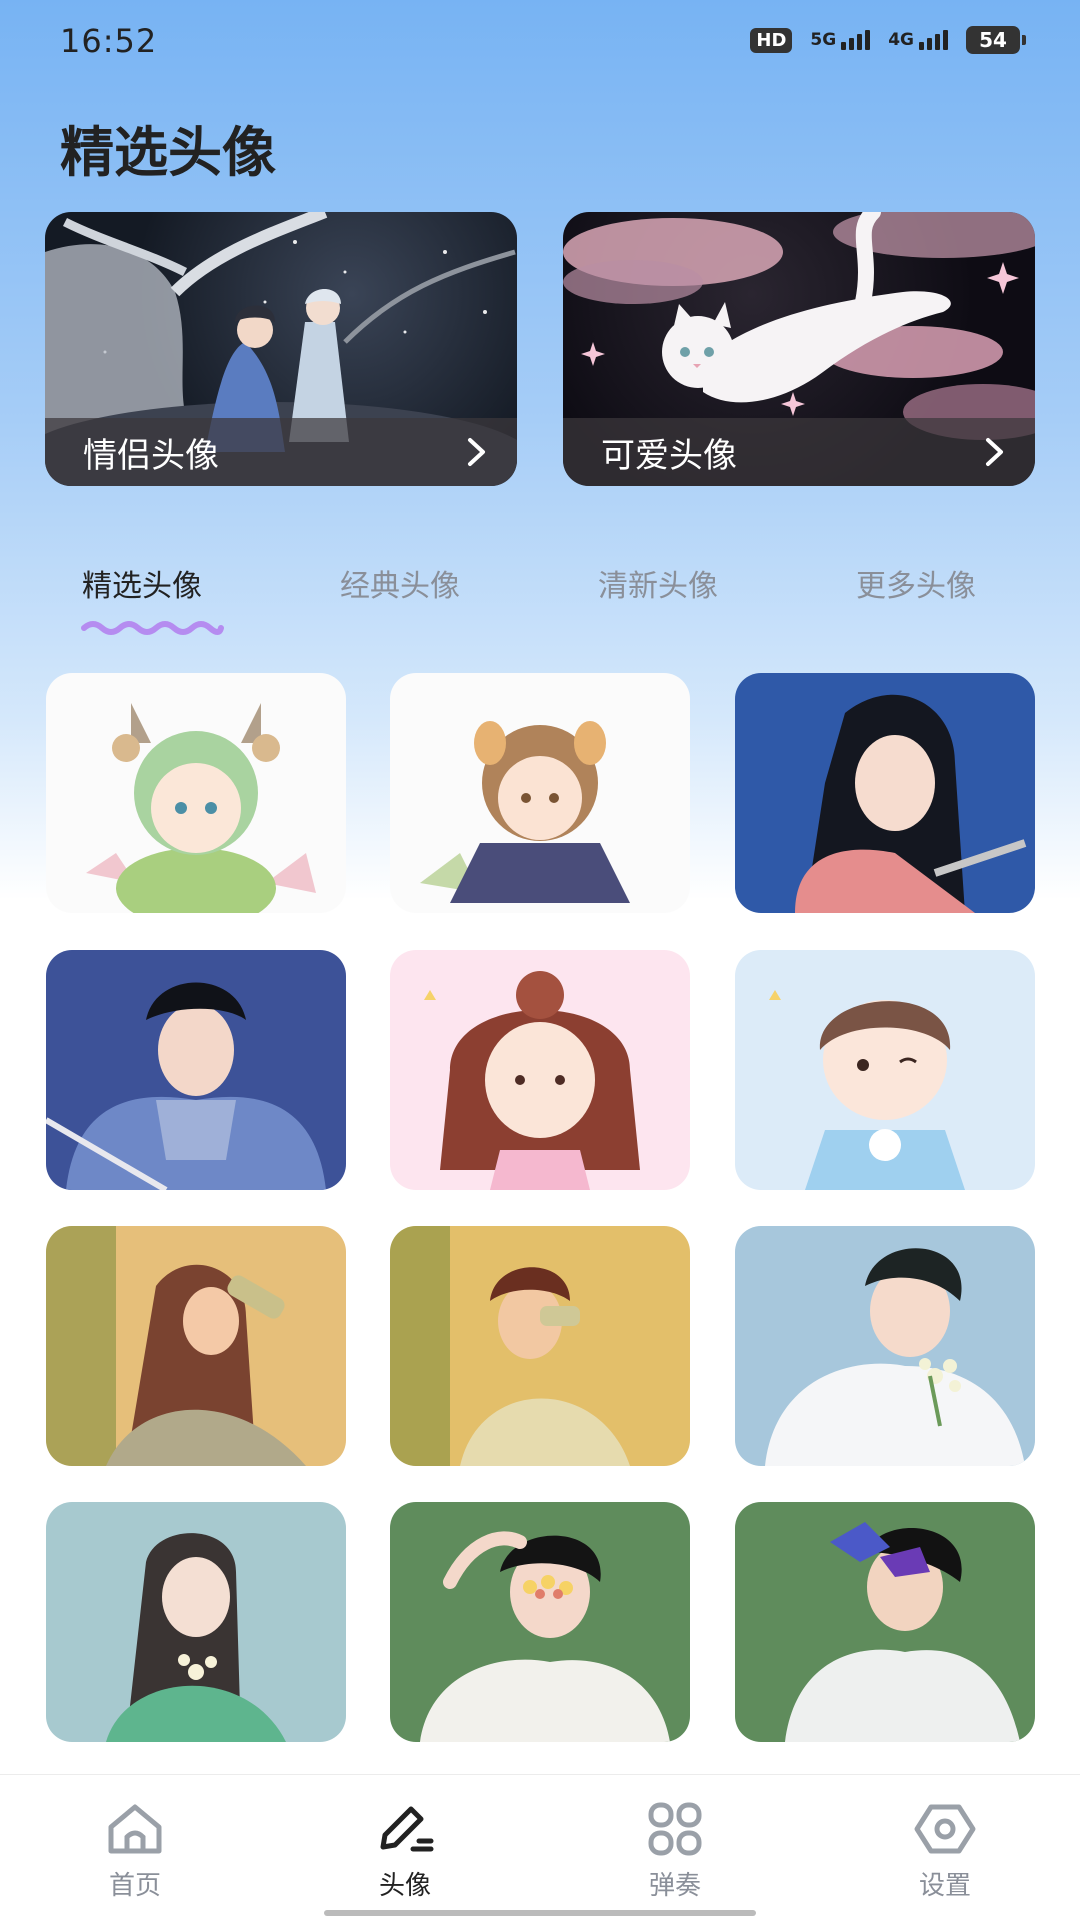 The image size is (1080, 1920). I want to click on nav-label-play: 弹奏, so click(674, 1886).